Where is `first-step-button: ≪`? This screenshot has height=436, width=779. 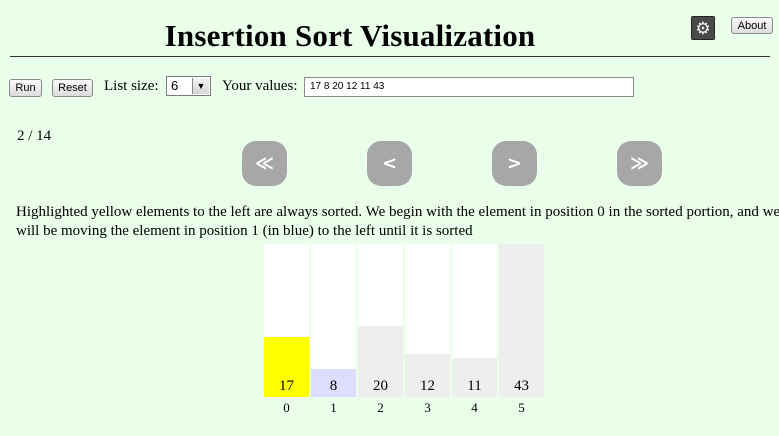
first-step-button: ≪ is located at coordinates (264, 163).